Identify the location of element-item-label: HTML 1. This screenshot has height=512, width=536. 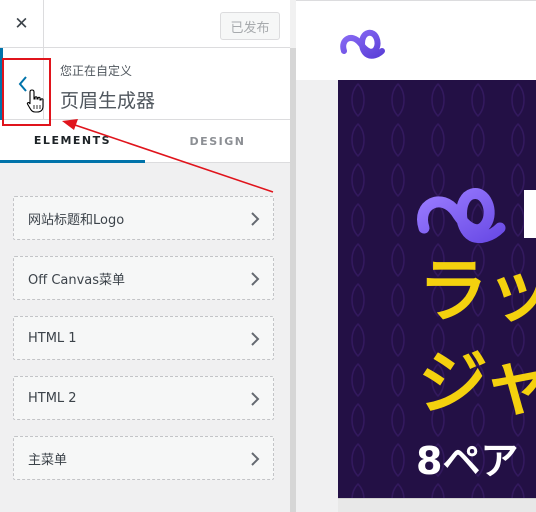
(52, 338).